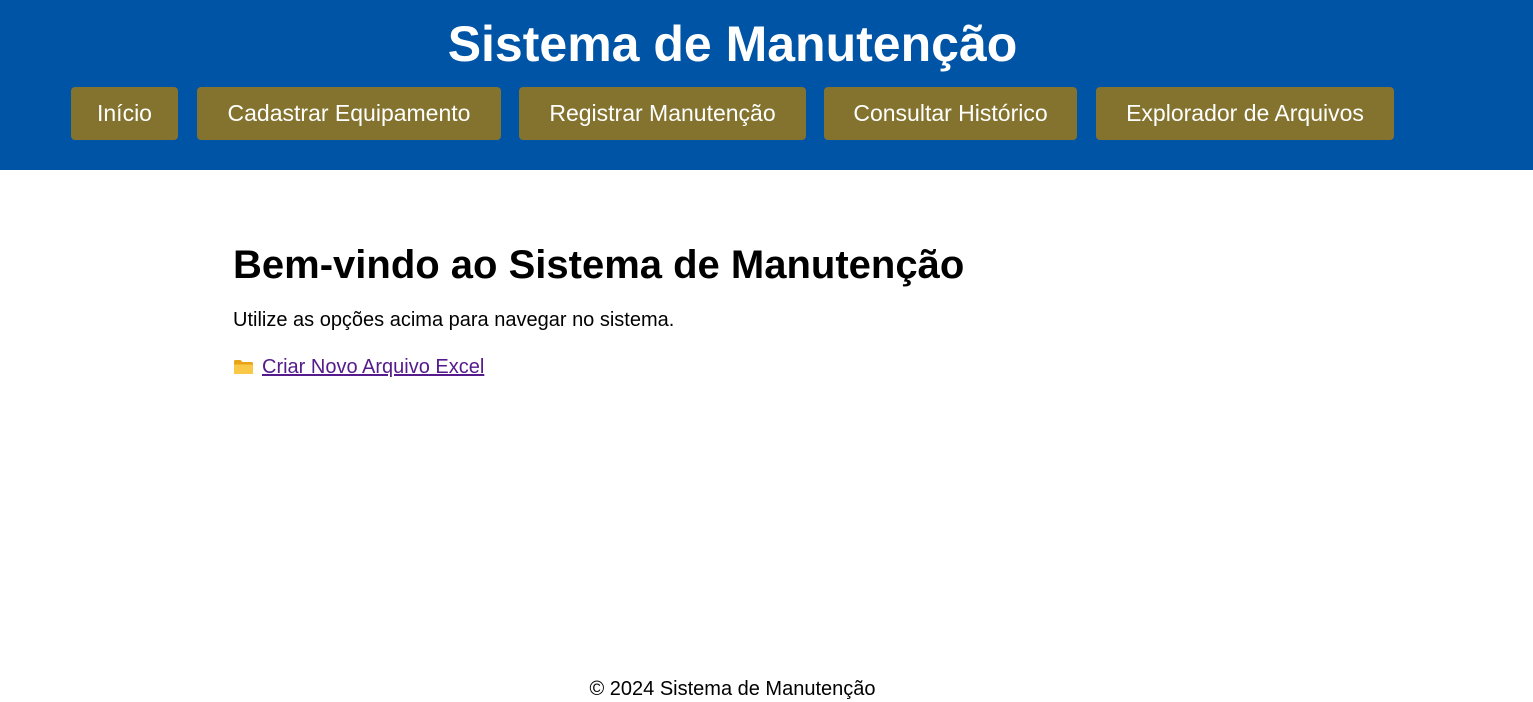 This screenshot has width=1533, height=702. Describe the element at coordinates (124, 113) in the screenshot. I see `nav-button-inicio: Início` at that location.